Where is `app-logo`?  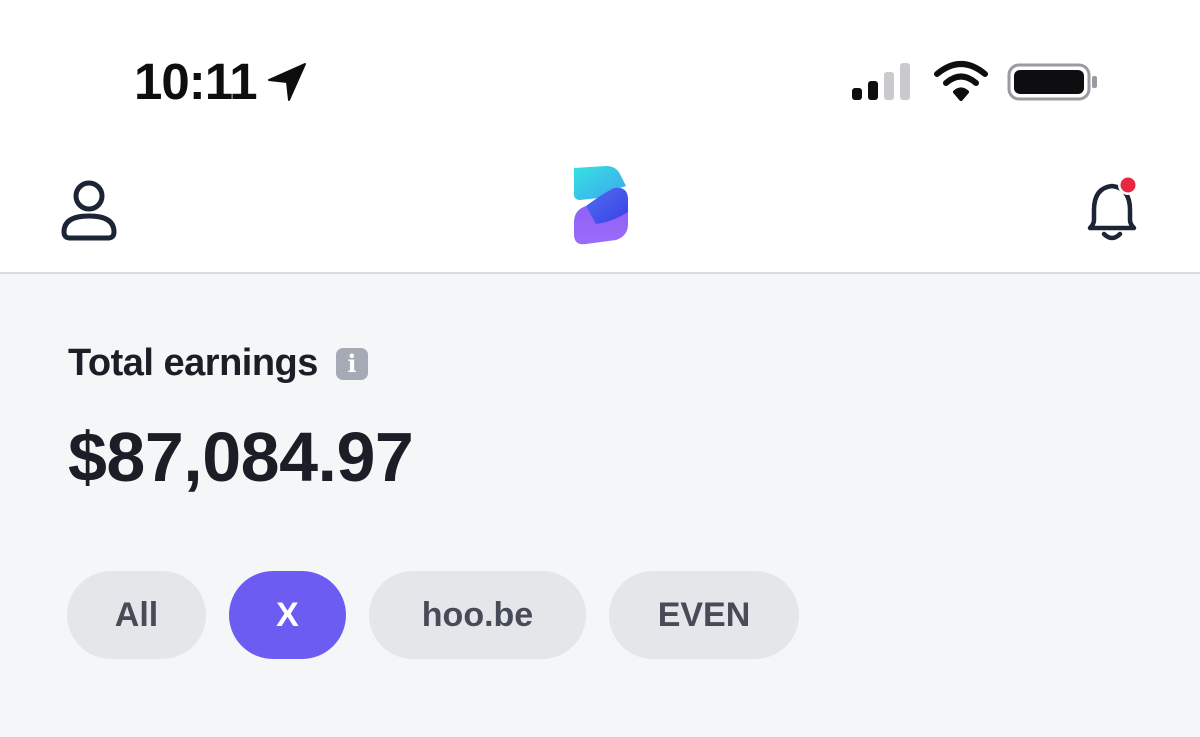
app-logo is located at coordinates (601, 206).